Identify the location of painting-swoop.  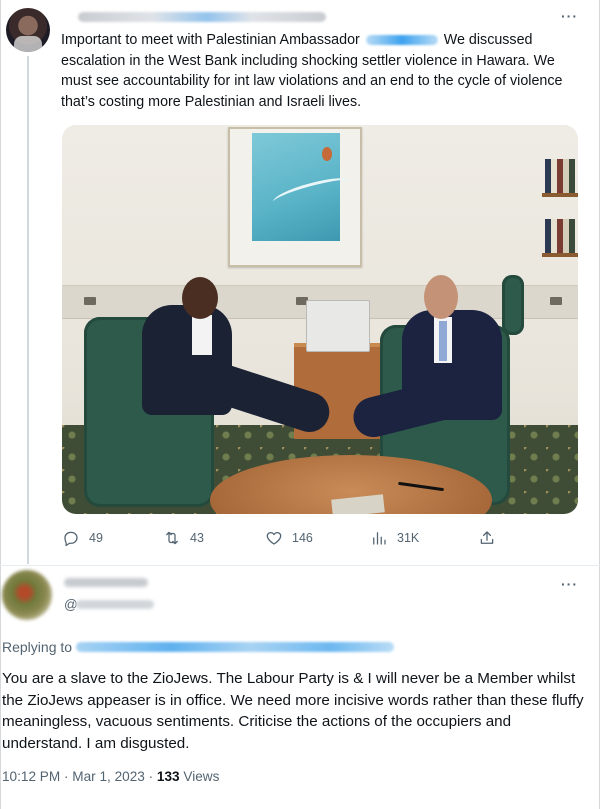
(312, 191).